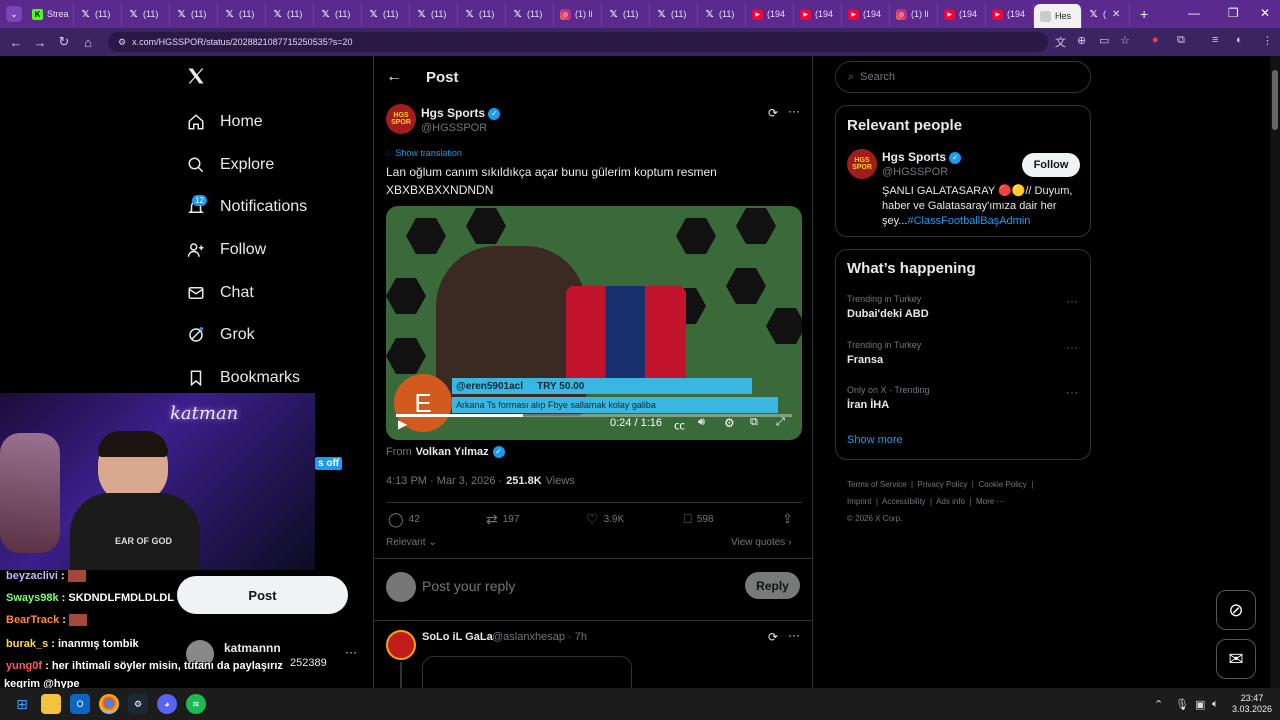 The height and width of the screenshot is (720, 1280). What do you see at coordinates (1275, 372) in the screenshot?
I see `page-scrollbar` at bounding box center [1275, 372].